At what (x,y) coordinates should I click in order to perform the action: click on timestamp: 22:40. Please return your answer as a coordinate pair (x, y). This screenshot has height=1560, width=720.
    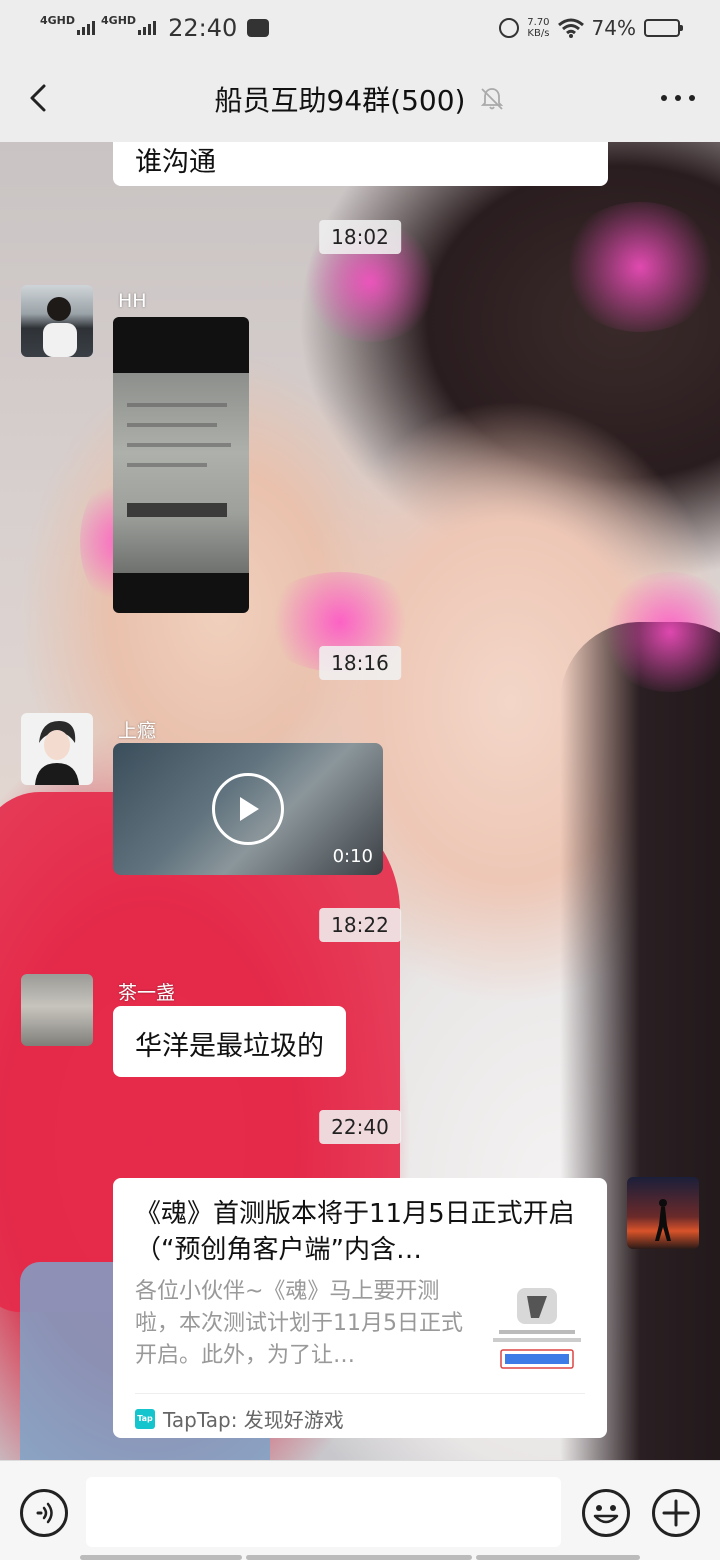
    Looking at the image, I should click on (360, 1127).